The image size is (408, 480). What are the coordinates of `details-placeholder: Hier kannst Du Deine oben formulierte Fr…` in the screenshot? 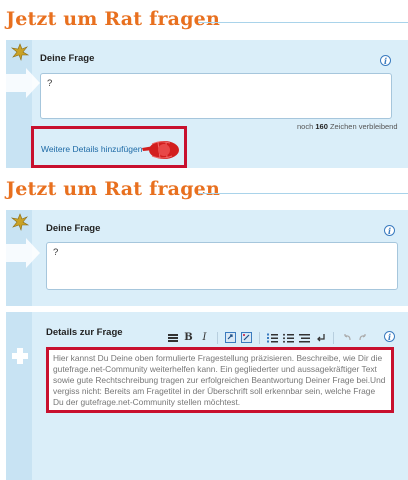 It's located at (219, 380).